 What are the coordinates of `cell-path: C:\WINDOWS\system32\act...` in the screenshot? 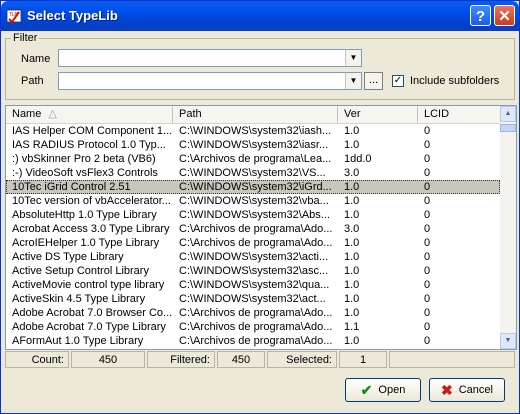 It's located at (252, 299).